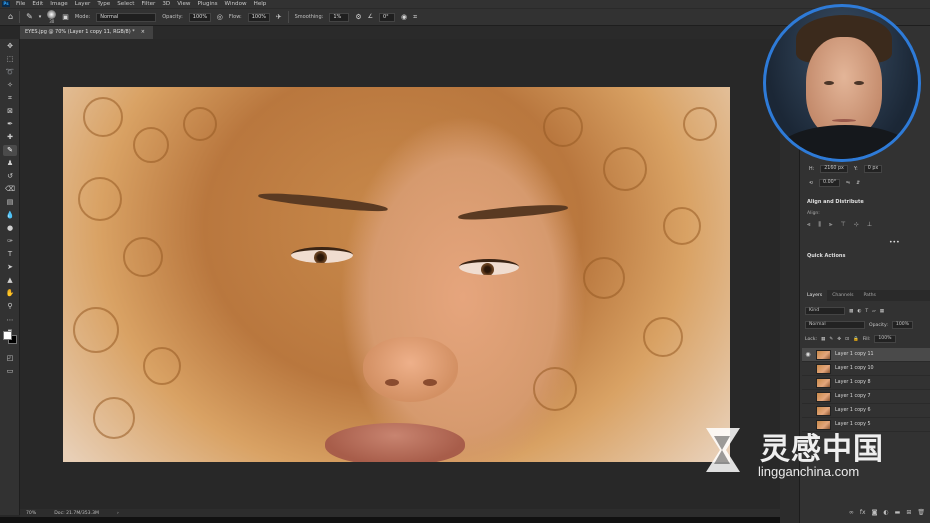 Image resolution: width=930 pixels, height=523 pixels. What do you see at coordinates (866, 311) in the screenshot?
I see `filter-type-icon: T` at bounding box center [866, 311].